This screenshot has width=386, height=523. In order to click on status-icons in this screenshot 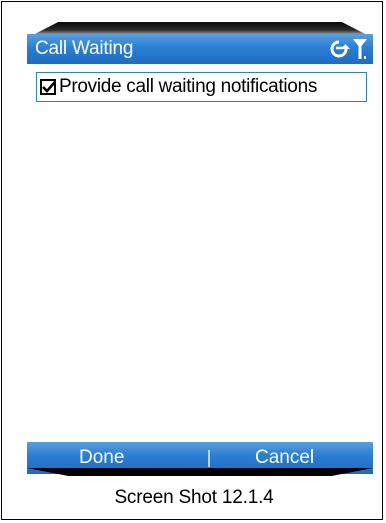, I will do `click(348, 49)`.